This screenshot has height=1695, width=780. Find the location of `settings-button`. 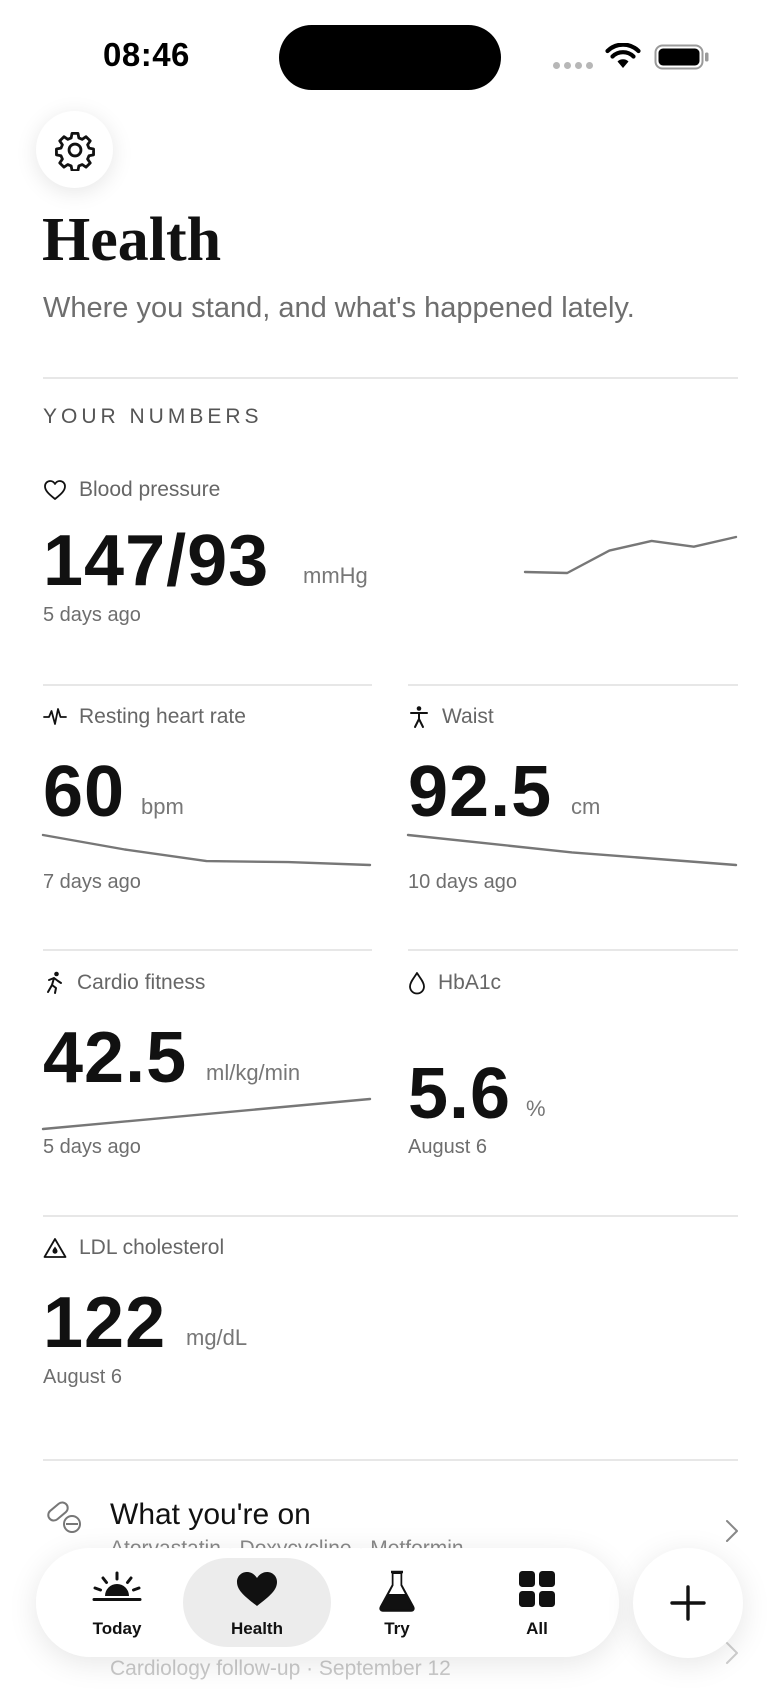

settings-button is located at coordinates (74, 149).